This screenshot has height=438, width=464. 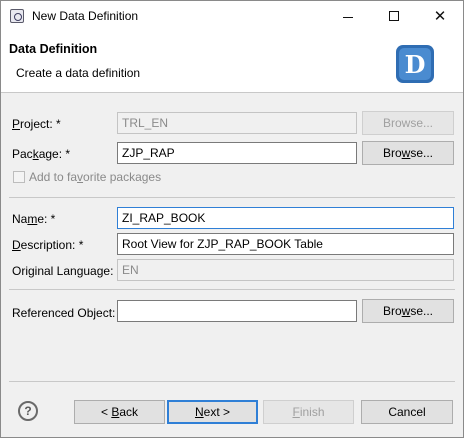 I want to click on back-button: < Back, so click(x=119, y=412).